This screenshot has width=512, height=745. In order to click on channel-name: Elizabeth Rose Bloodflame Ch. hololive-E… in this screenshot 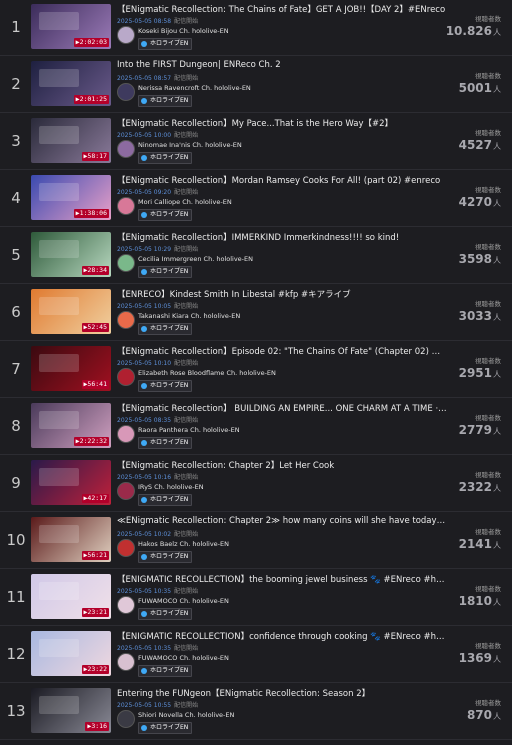, I will do `click(207, 373)`.